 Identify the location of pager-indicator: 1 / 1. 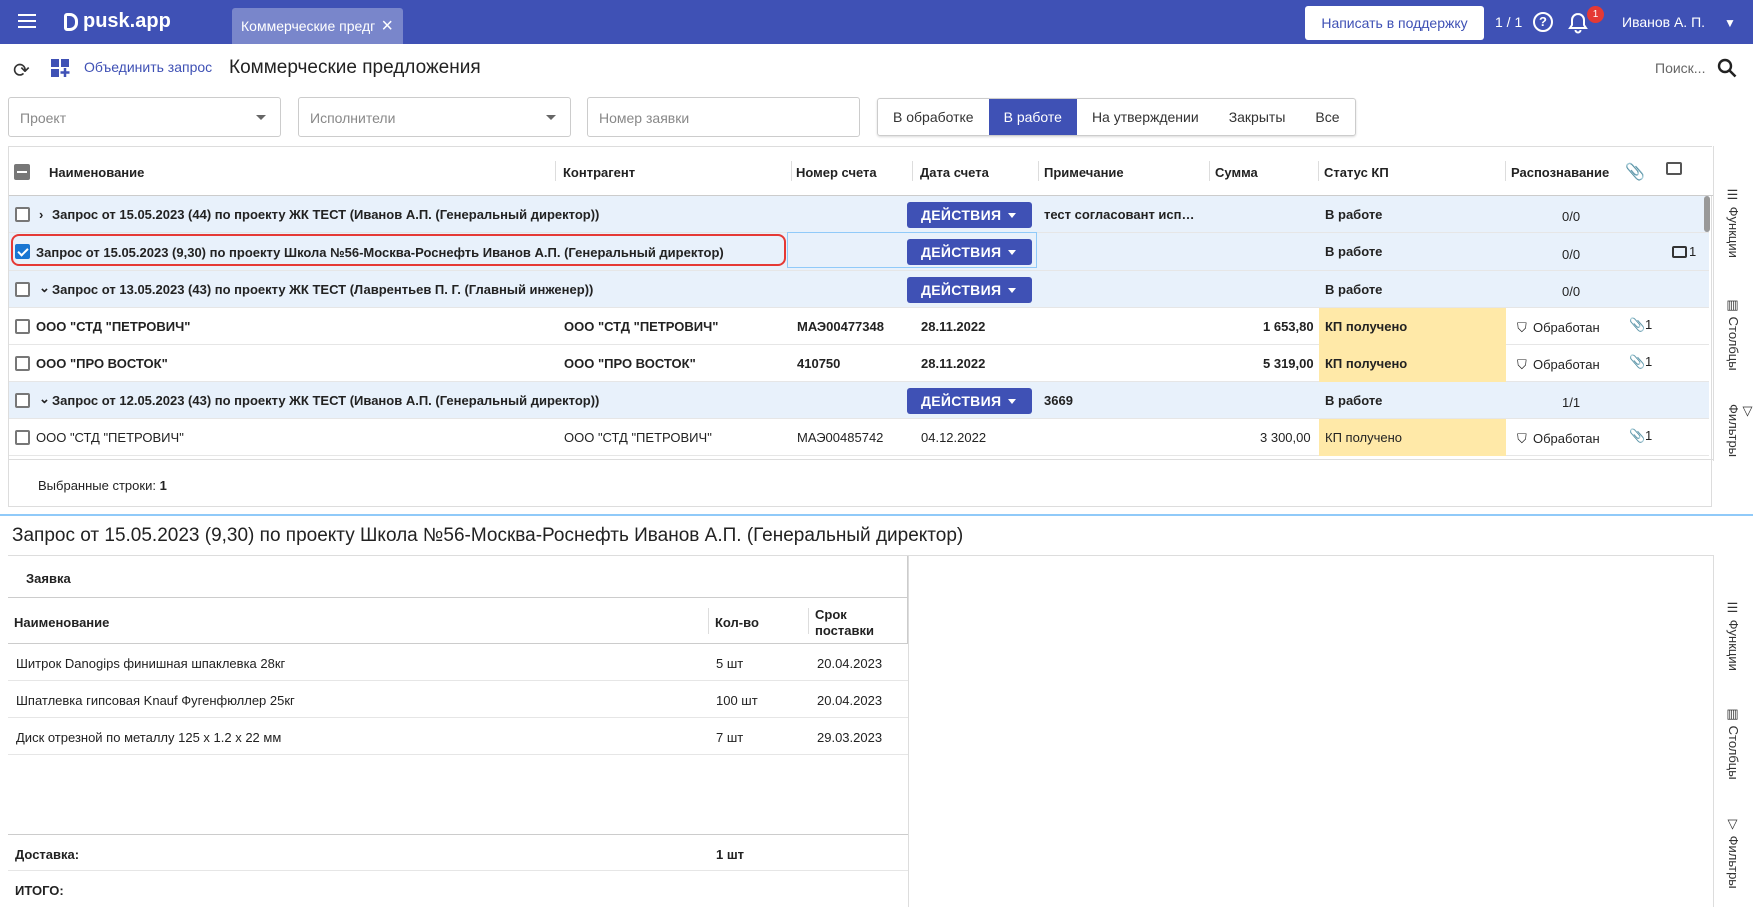
(1509, 22).